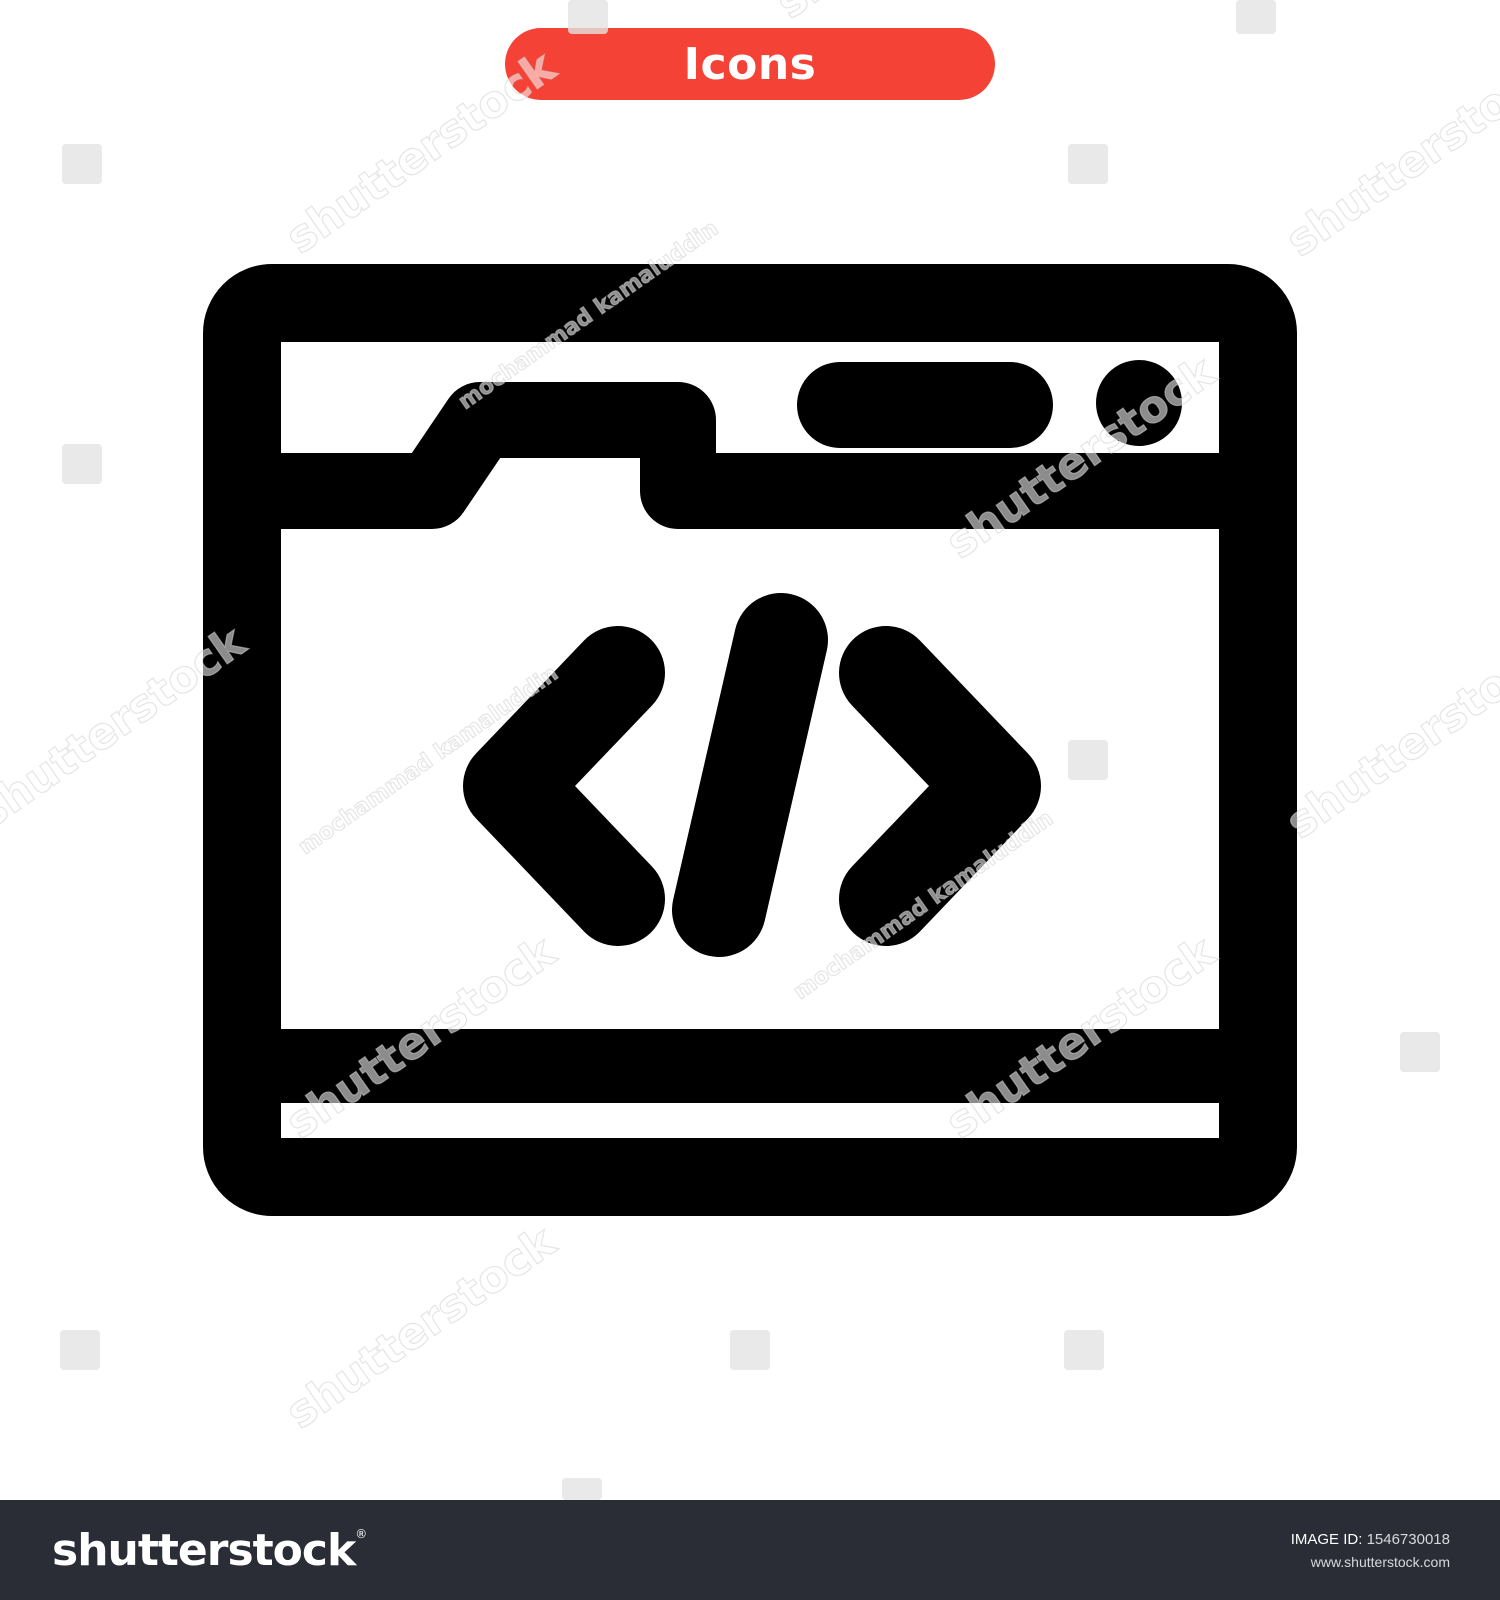 The height and width of the screenshot is (1600, 1500). What do you see at coordinates (204, 1550) in the screenshot?
I see `logo-text: shutterstock` at bounding box center [204, 1550].